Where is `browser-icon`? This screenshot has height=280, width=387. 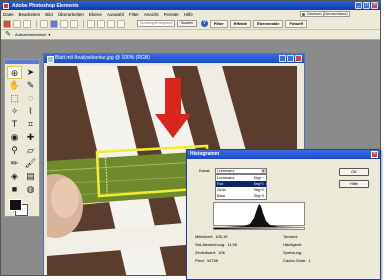
browser-icon is located at coordinates (101, 23).